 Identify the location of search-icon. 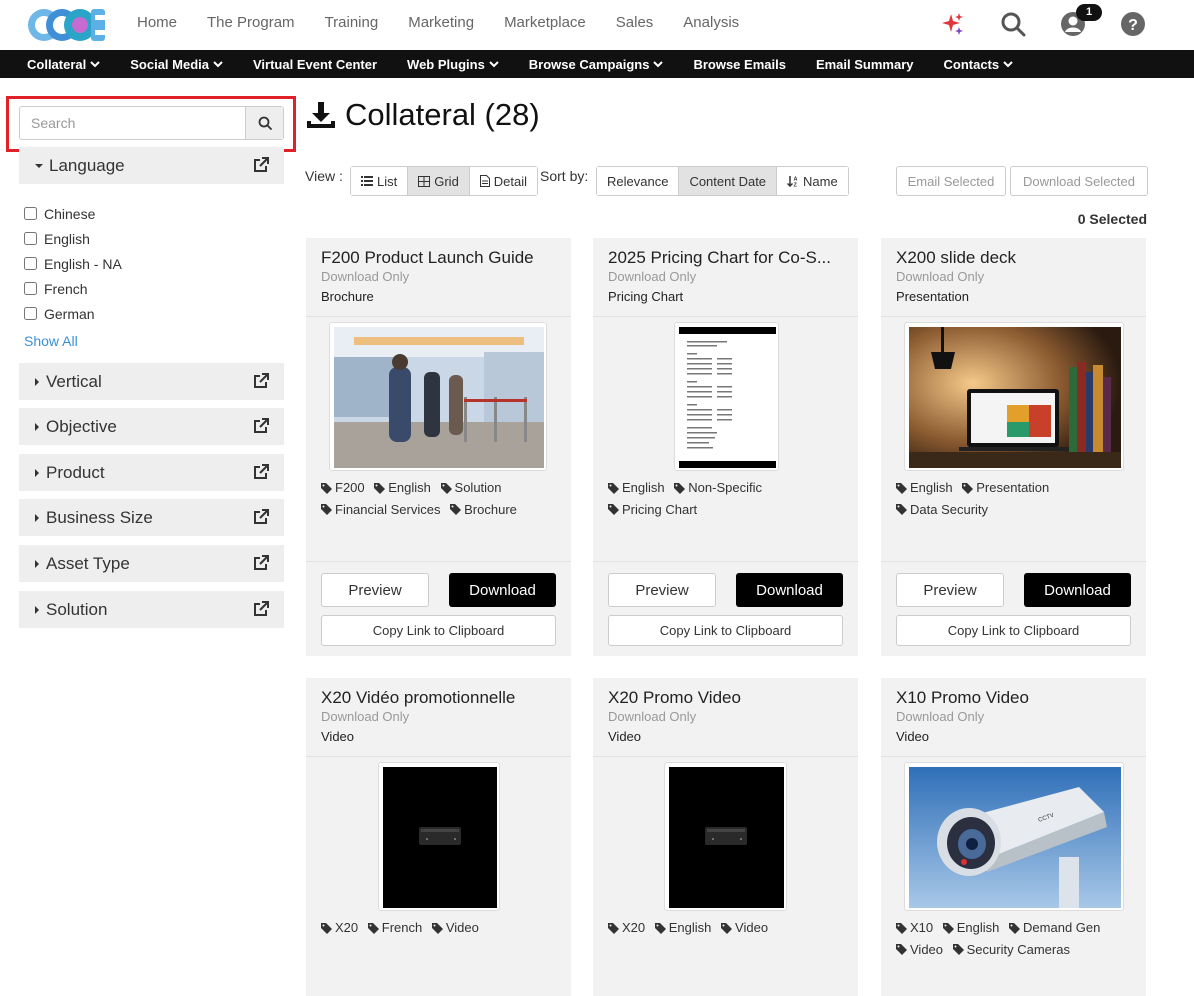
(1013, 24).